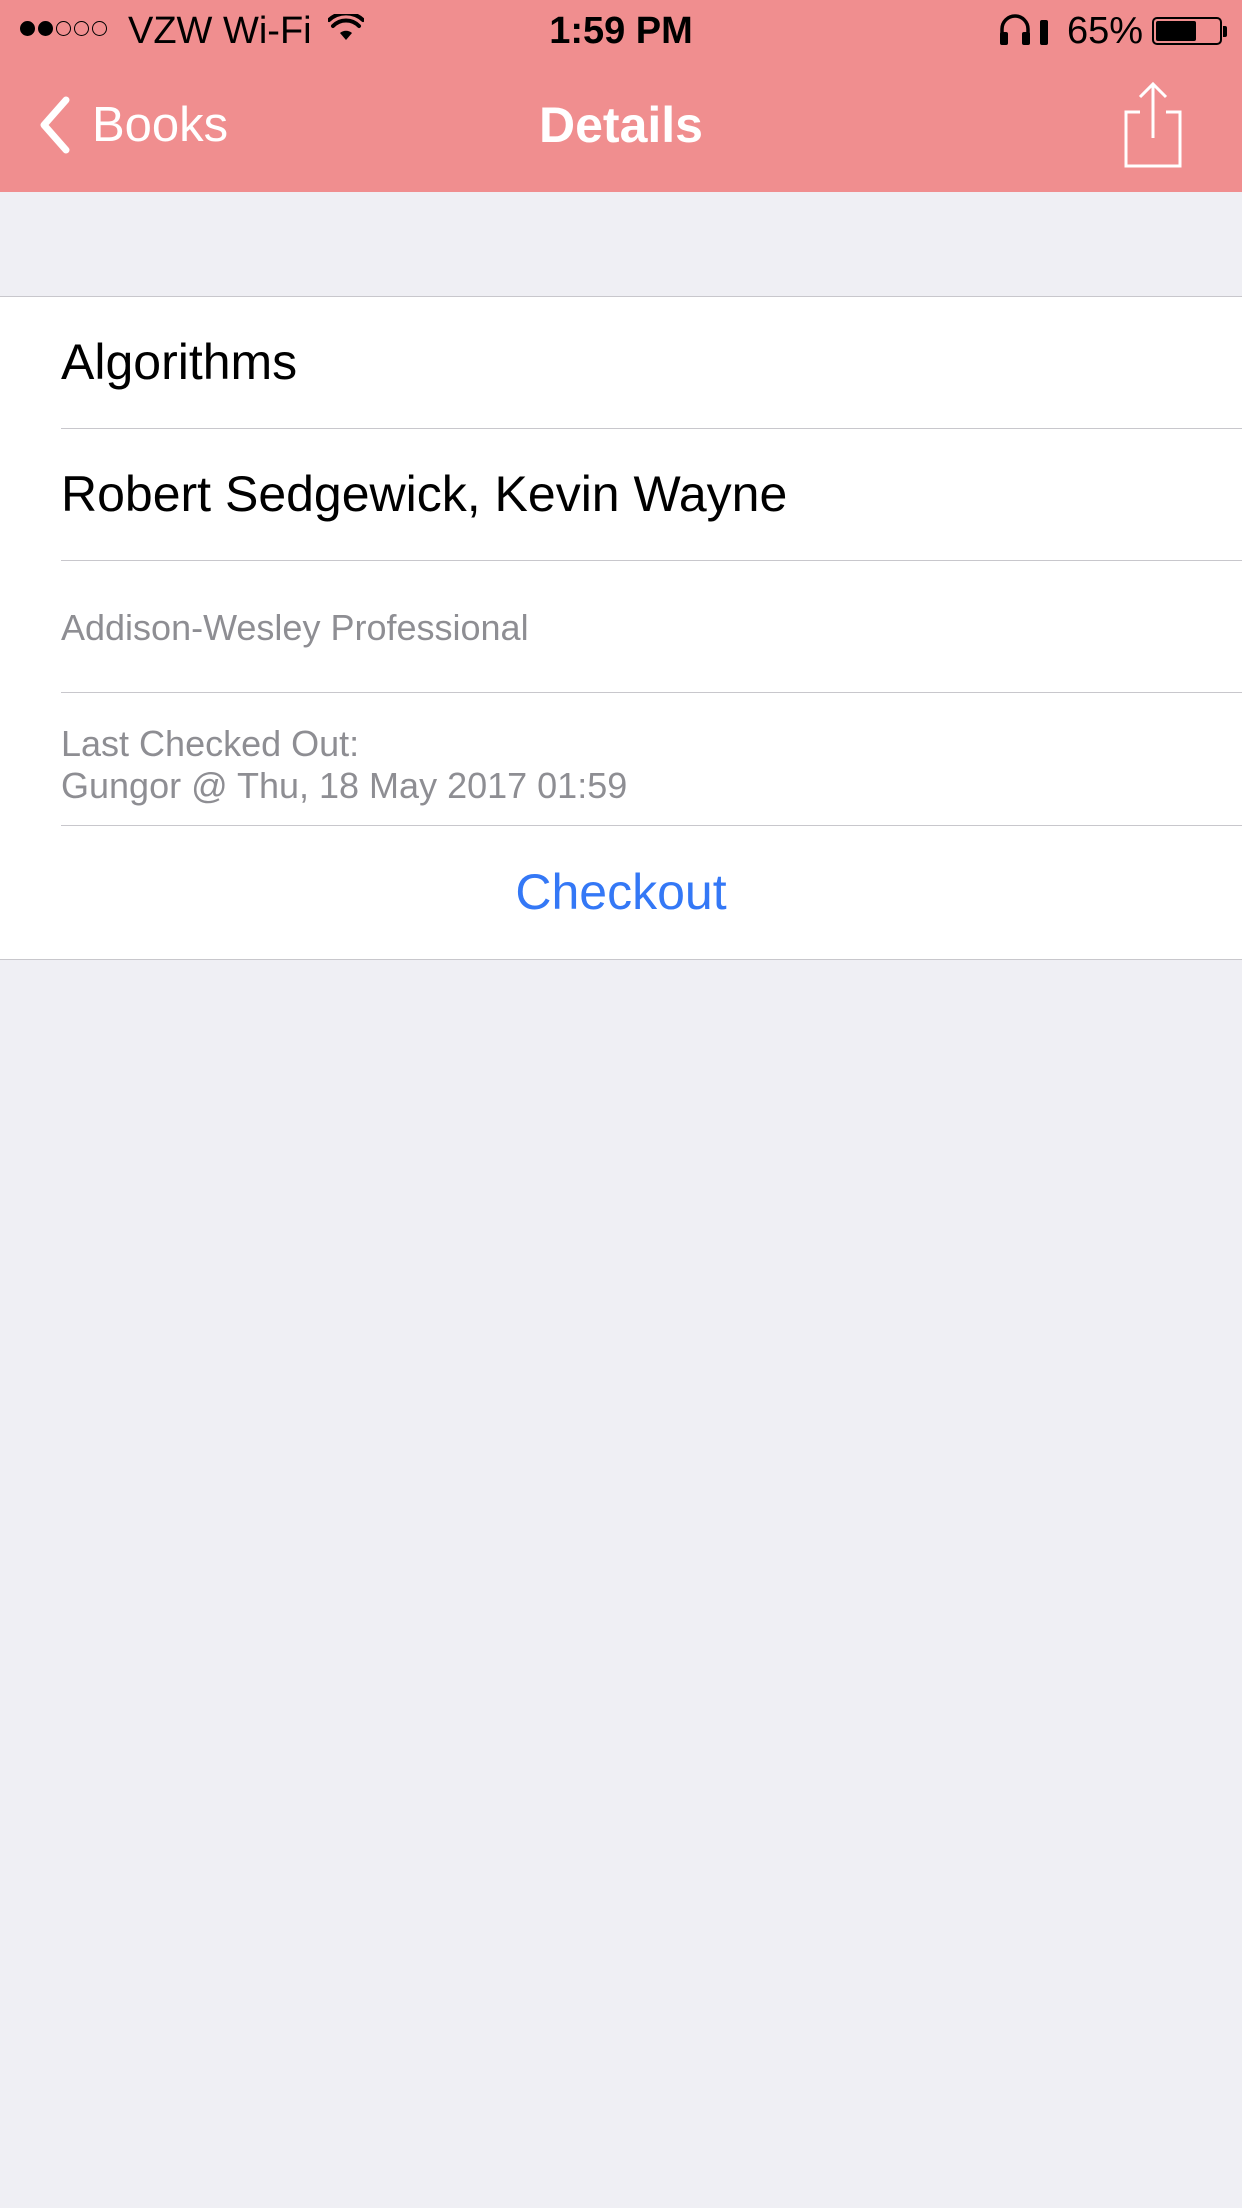 This screenshot has width=1242, height=2208. What do you see at coordinates (1105, 31) in the screenshot?
I see `battery-percent: 65%` at bounding box center [1105, 31].